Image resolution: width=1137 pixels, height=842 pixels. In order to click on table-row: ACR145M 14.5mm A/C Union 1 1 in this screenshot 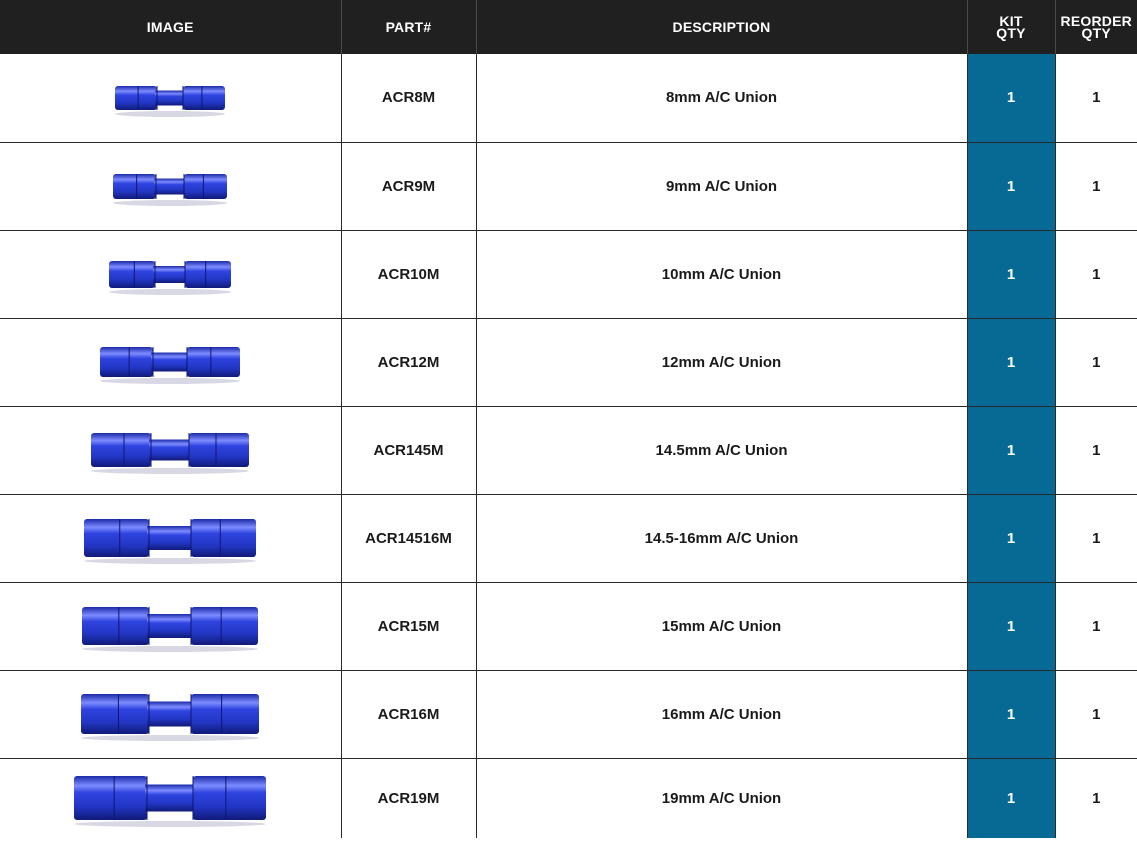, I will do `click(568, 450)`.